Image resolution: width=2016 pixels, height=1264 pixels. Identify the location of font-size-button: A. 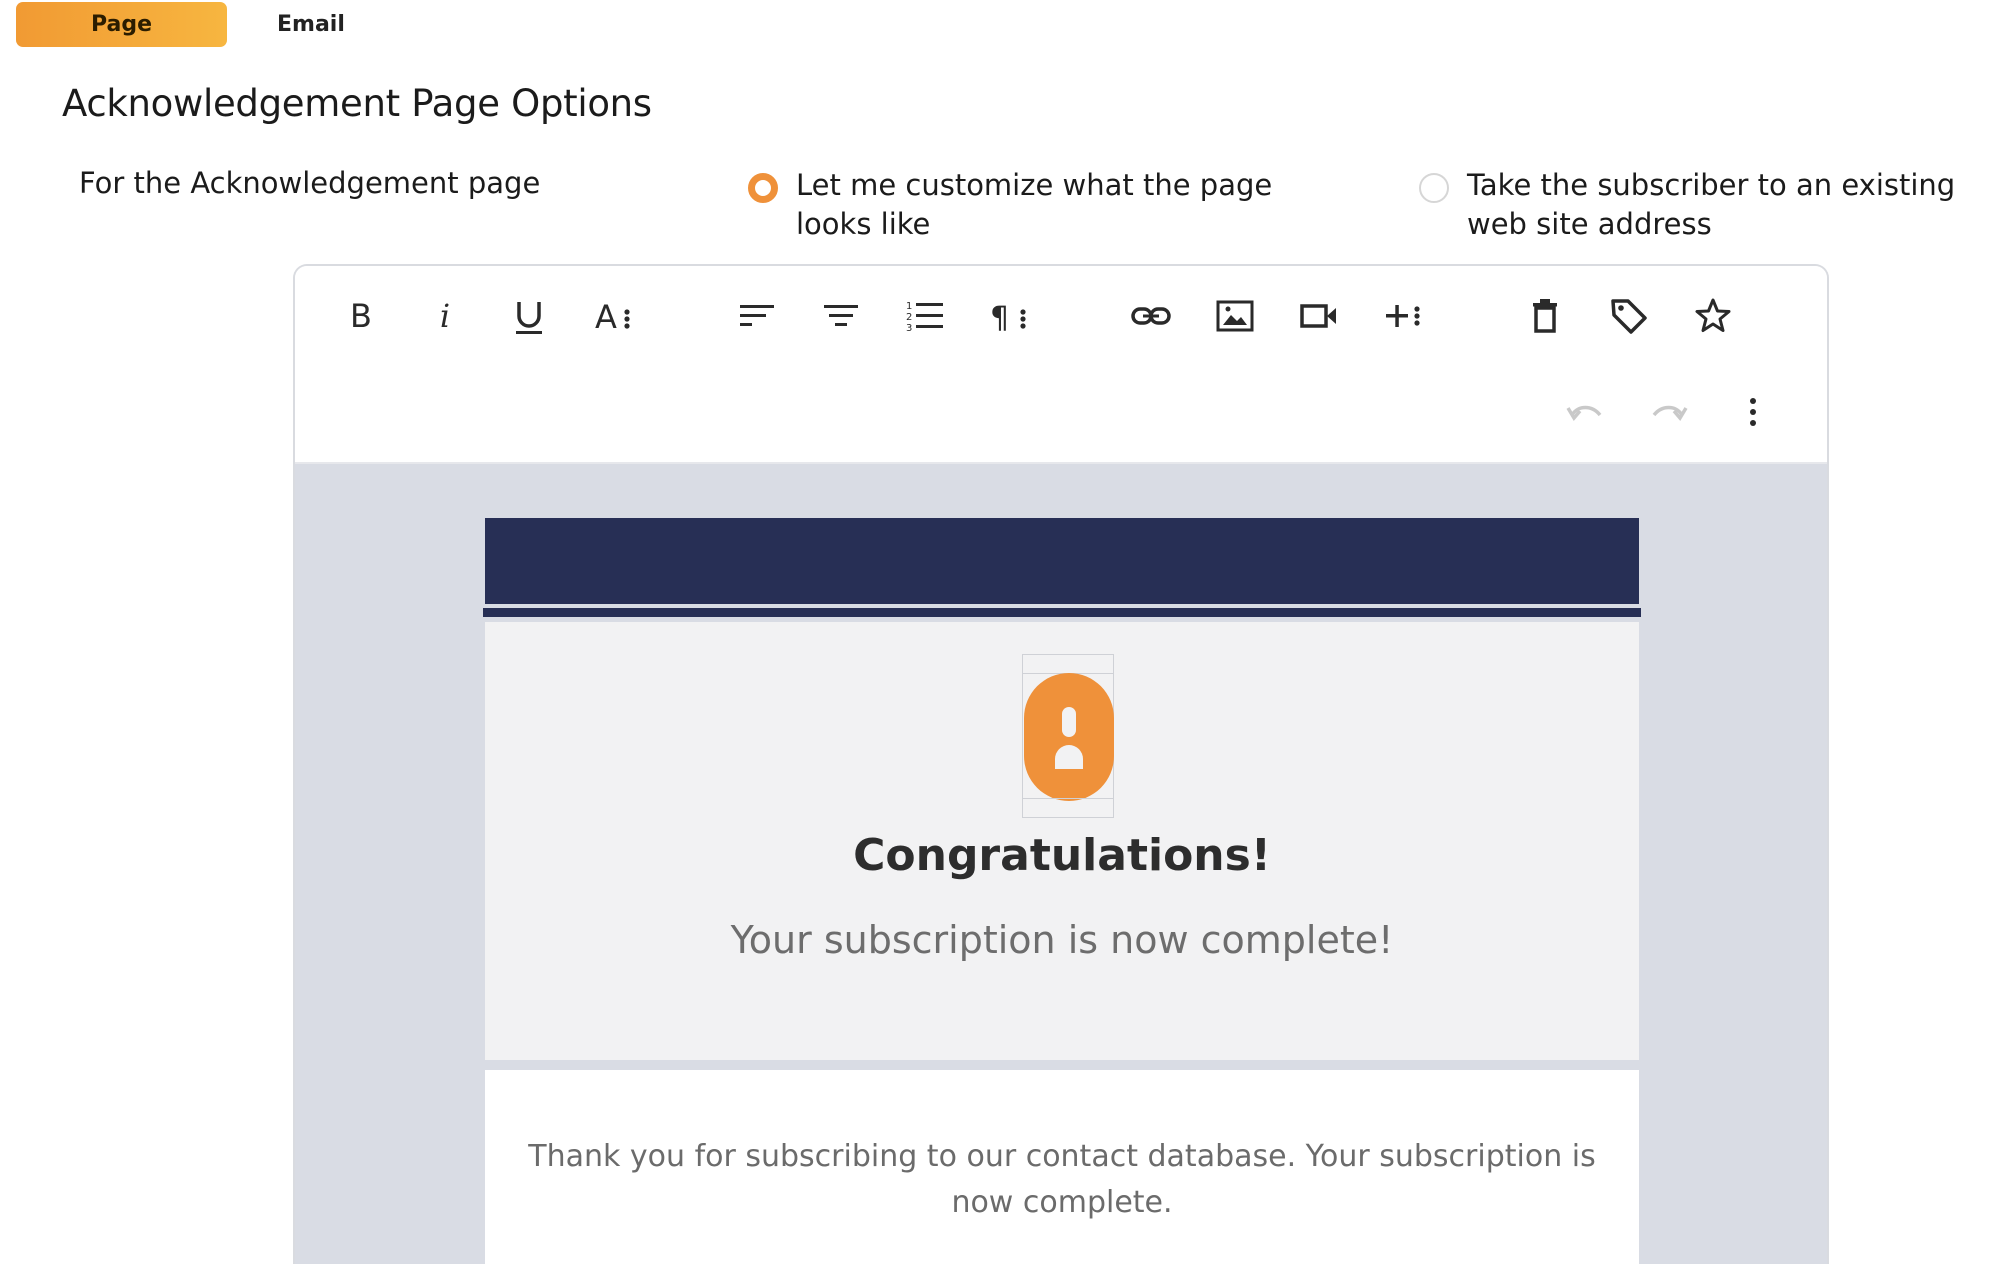
(613, 316).